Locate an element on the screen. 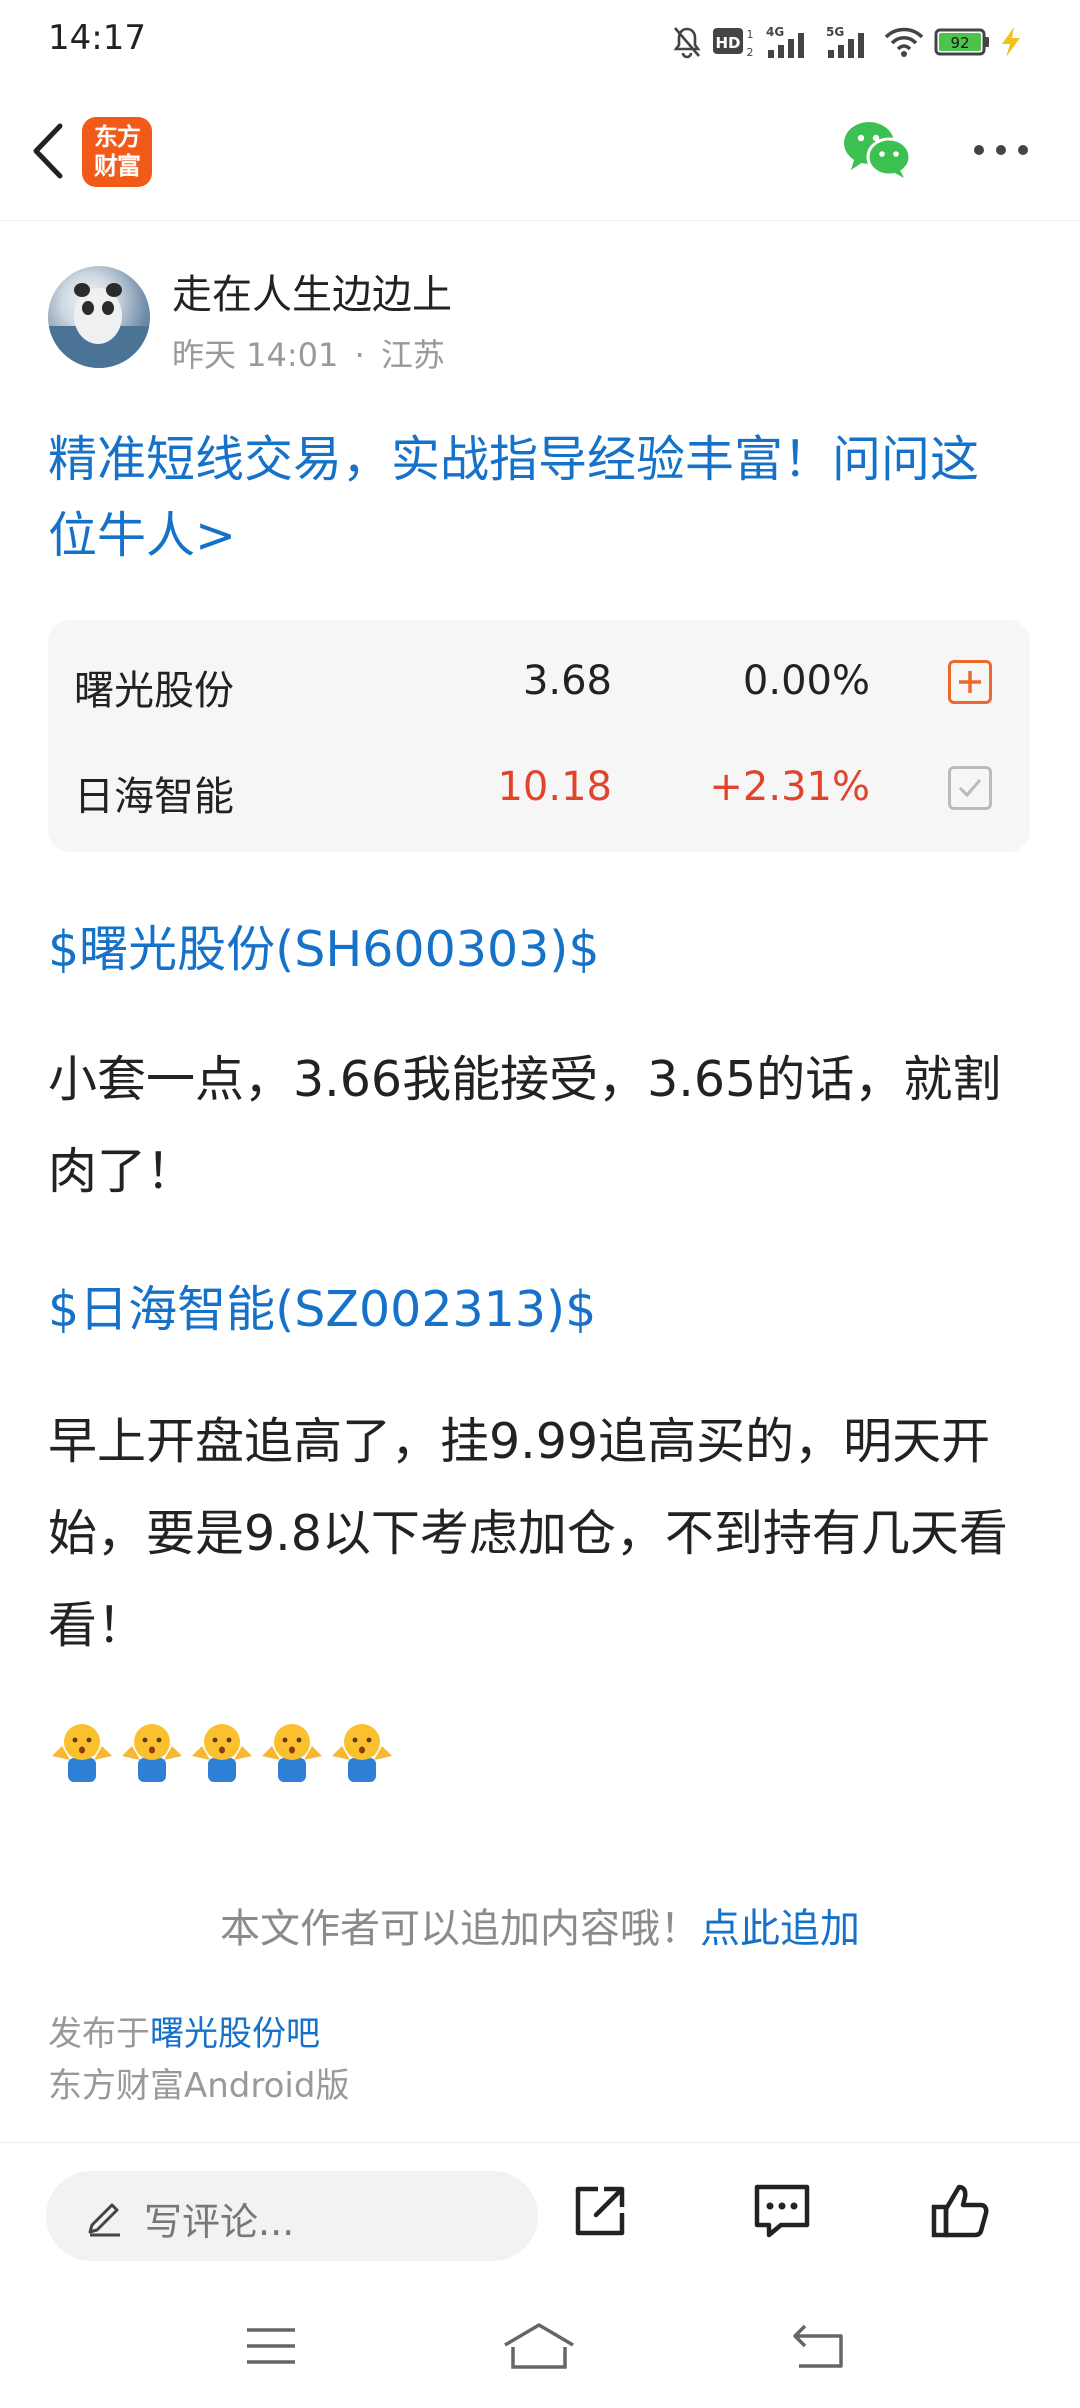 This screenshot has height=2408, width=1080. avatar-image is located at coordinates (99, 325).